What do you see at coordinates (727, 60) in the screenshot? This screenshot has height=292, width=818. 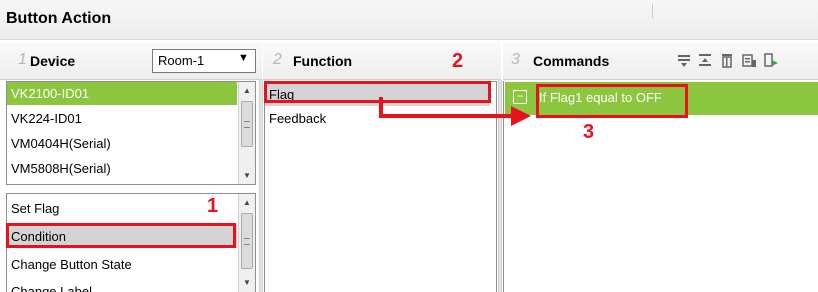 I see `delete-icon` at bounding box center [727, 60].